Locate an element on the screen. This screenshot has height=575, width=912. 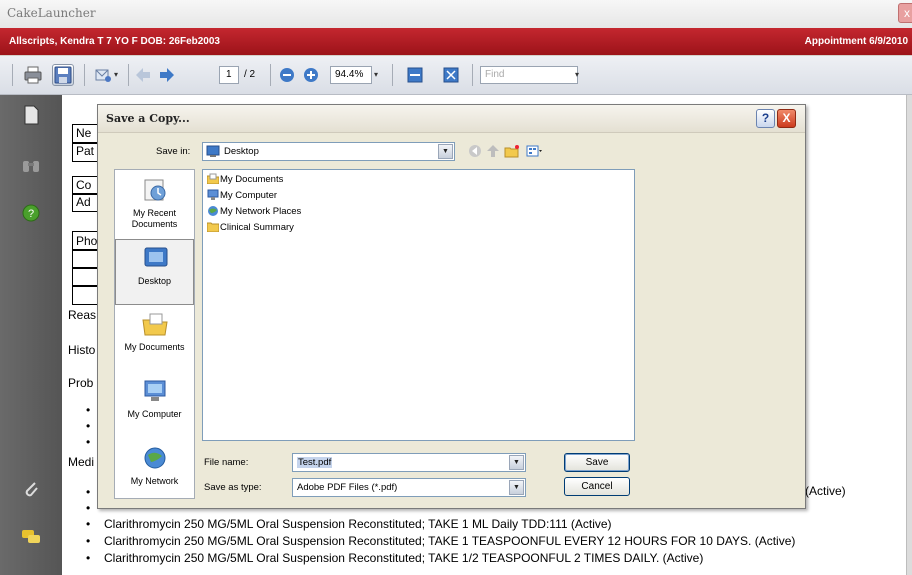
file-item-label: My Network Places is located at coordinates (261, 211).